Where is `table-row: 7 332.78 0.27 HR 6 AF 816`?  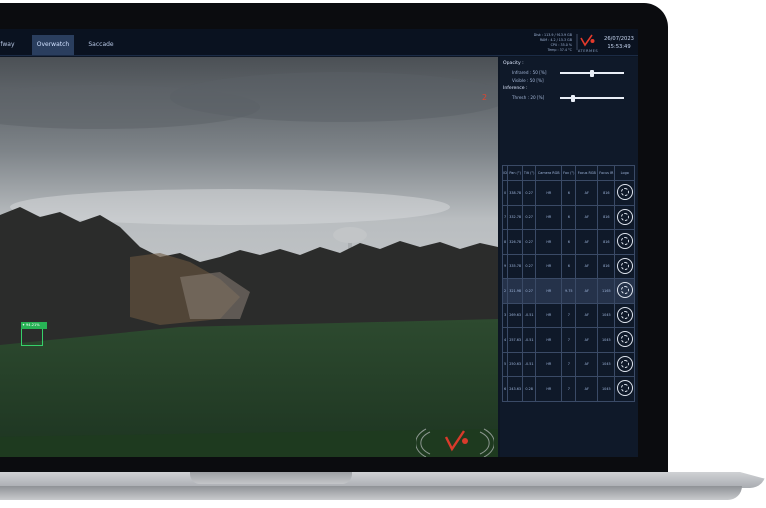 table-row: 7 332.78 0.27 HR 6 AF 816 is located at coordinates (568, 217).